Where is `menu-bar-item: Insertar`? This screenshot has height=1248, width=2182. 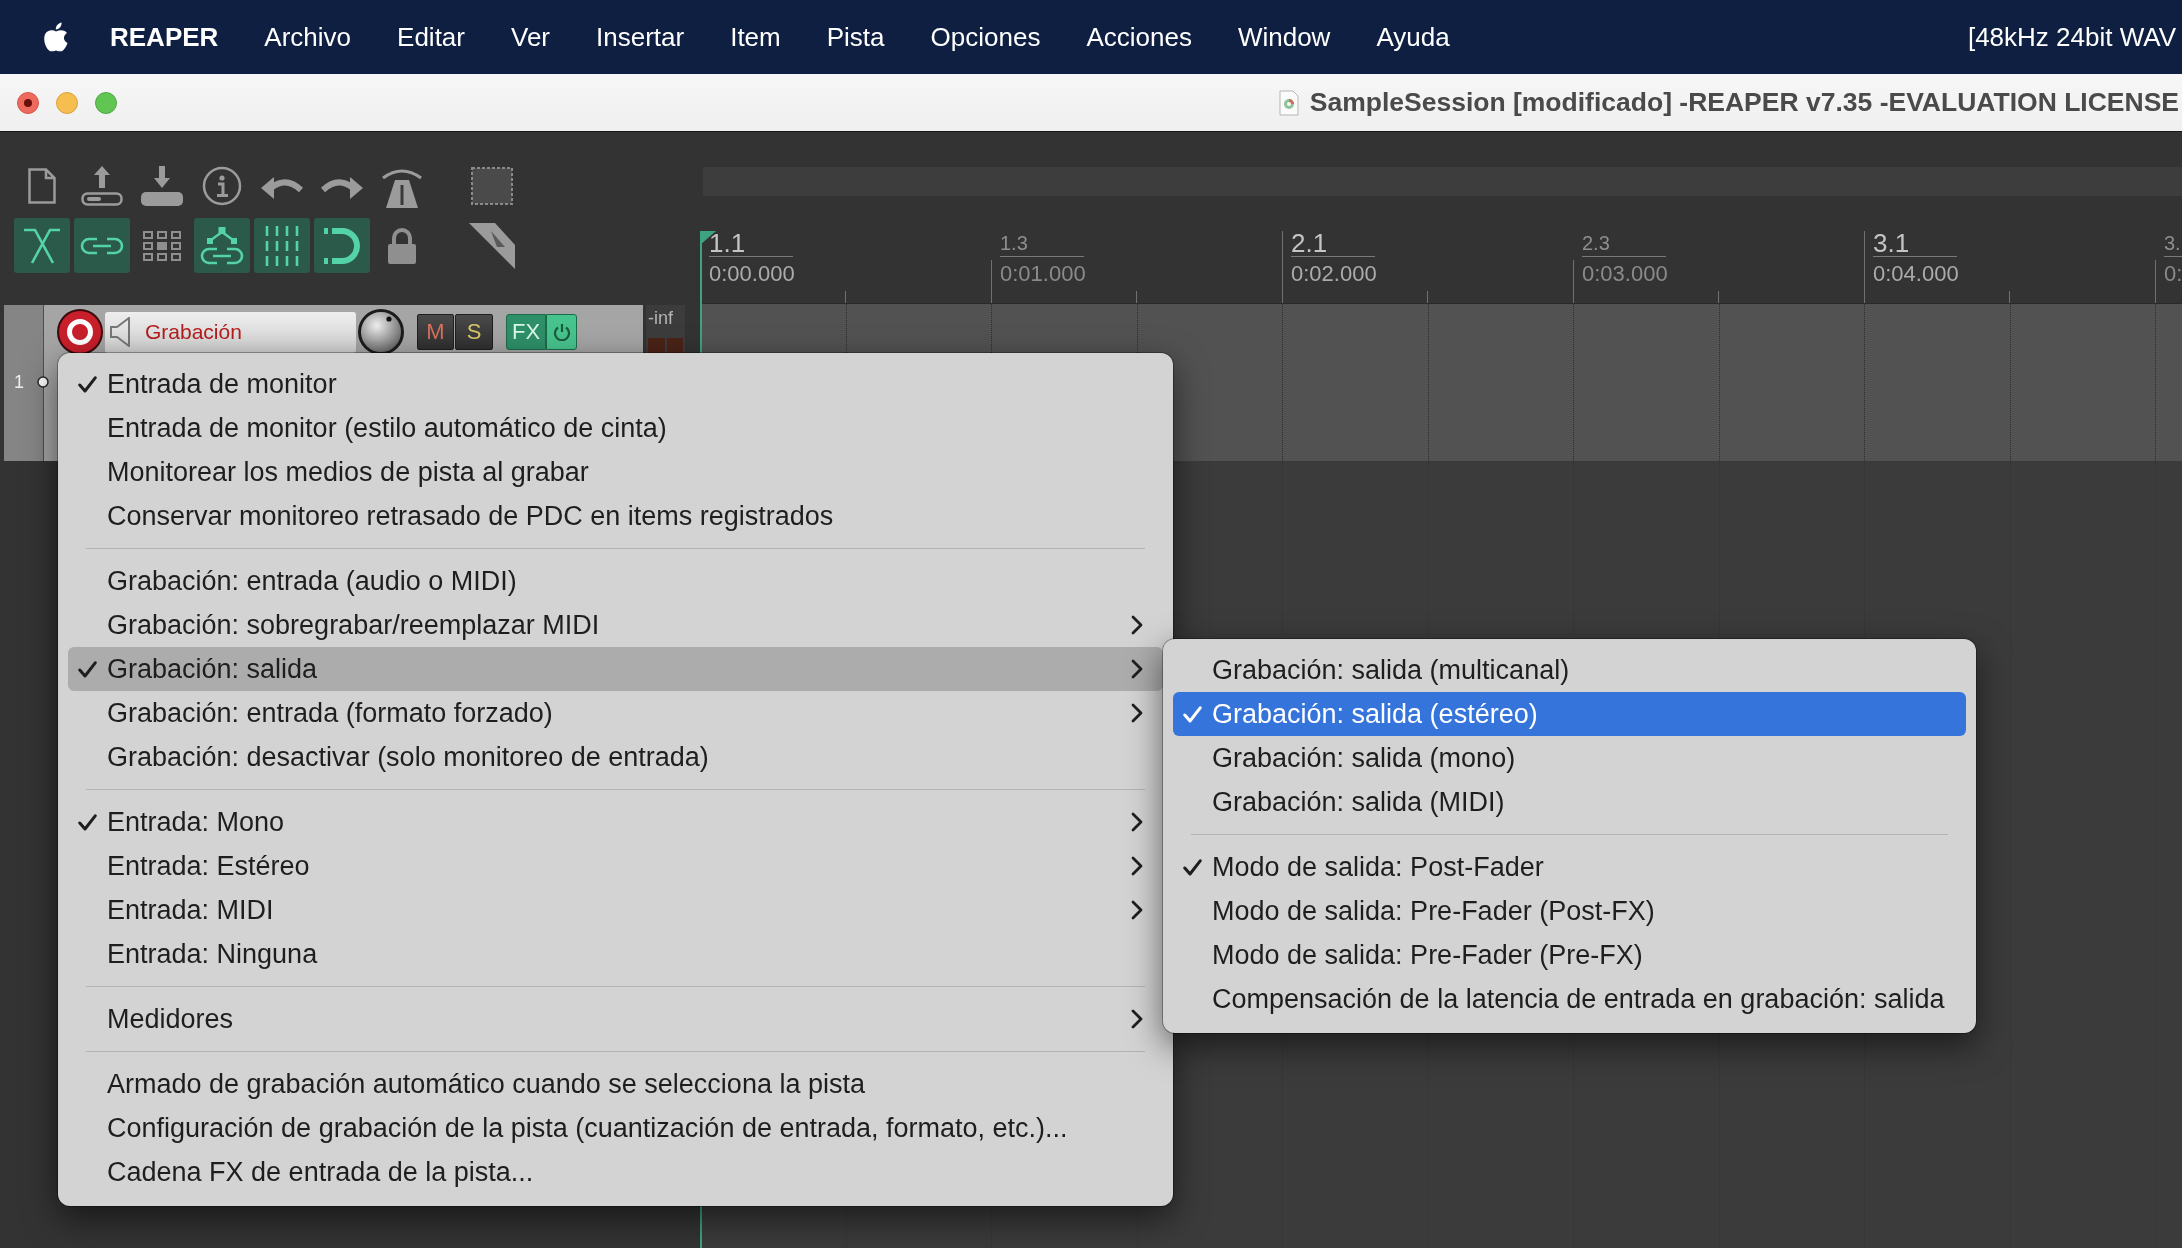 menu-bar-item: Insertar is located at coordinates (640, 37).